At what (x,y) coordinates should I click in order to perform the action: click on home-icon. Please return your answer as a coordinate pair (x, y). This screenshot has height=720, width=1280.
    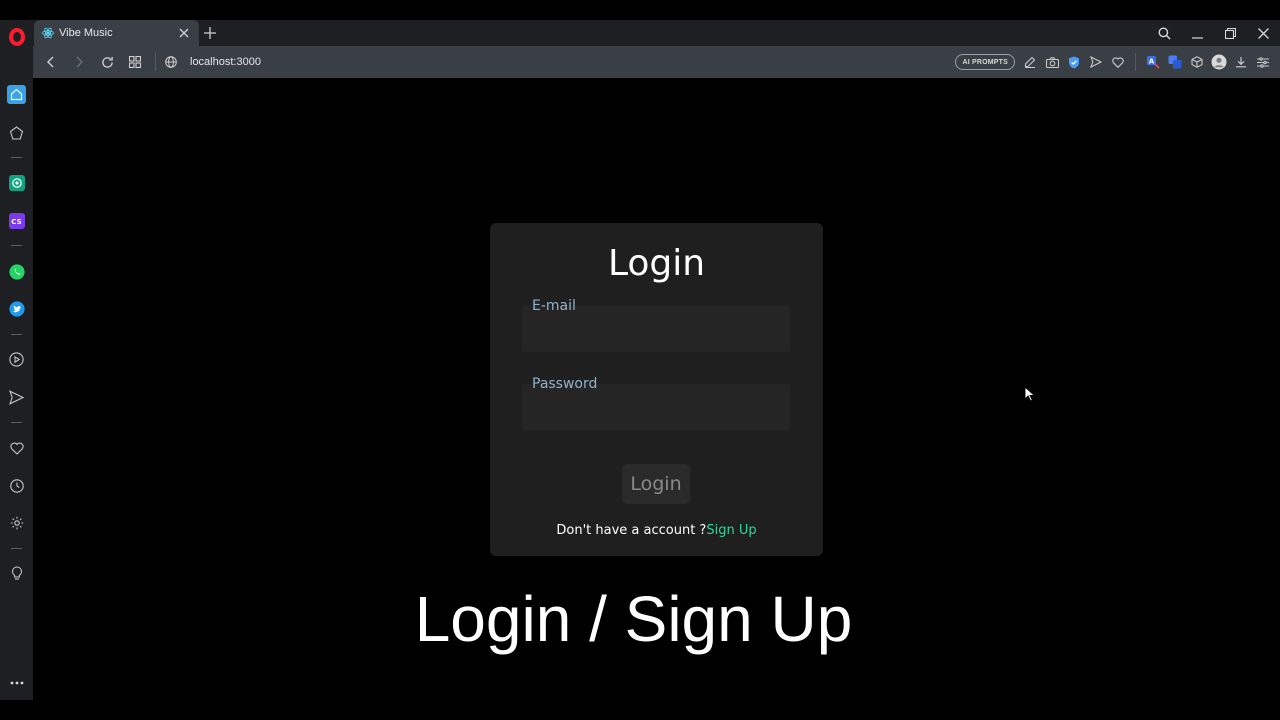
    Looking at the image, I should click on (16, 94).